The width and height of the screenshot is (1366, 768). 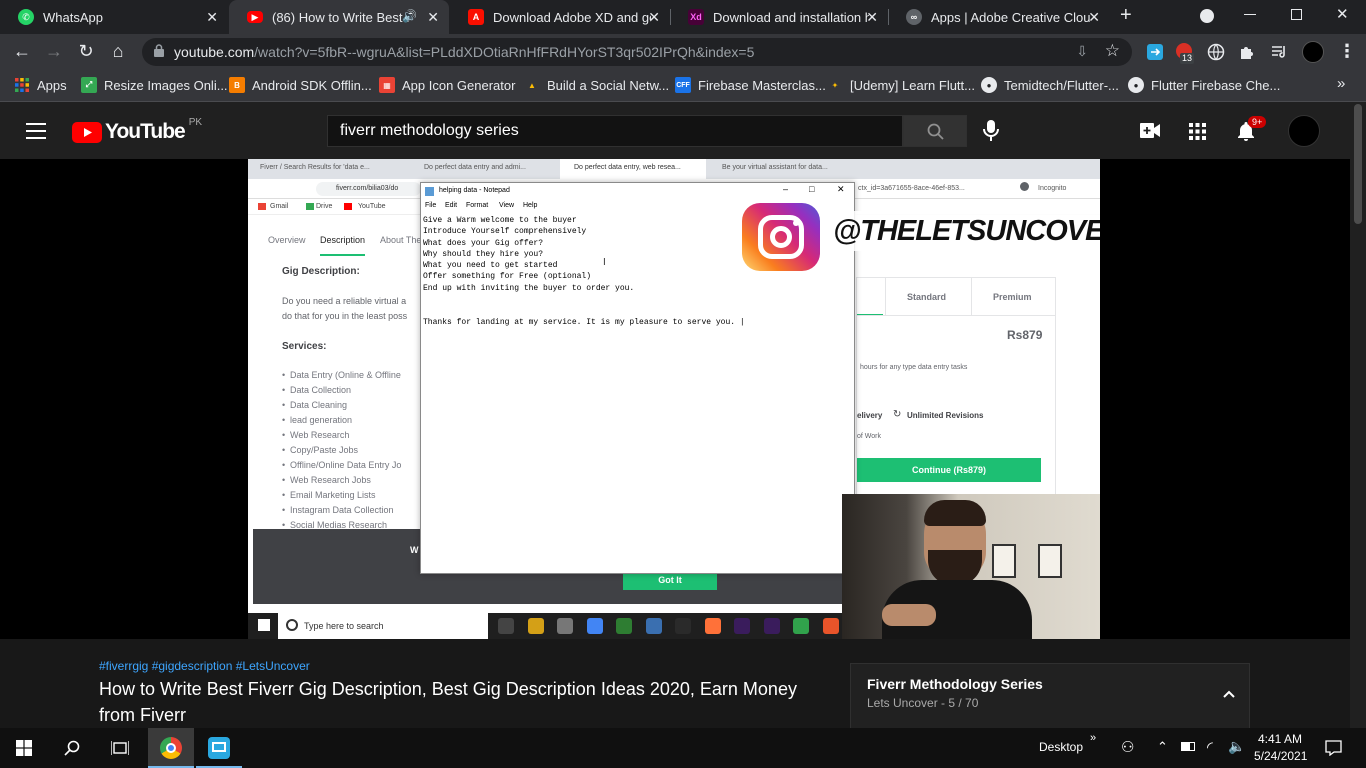 I want to click on tab-download-installation: Xd Download and installation he ✕, so click(x=779, y=17).